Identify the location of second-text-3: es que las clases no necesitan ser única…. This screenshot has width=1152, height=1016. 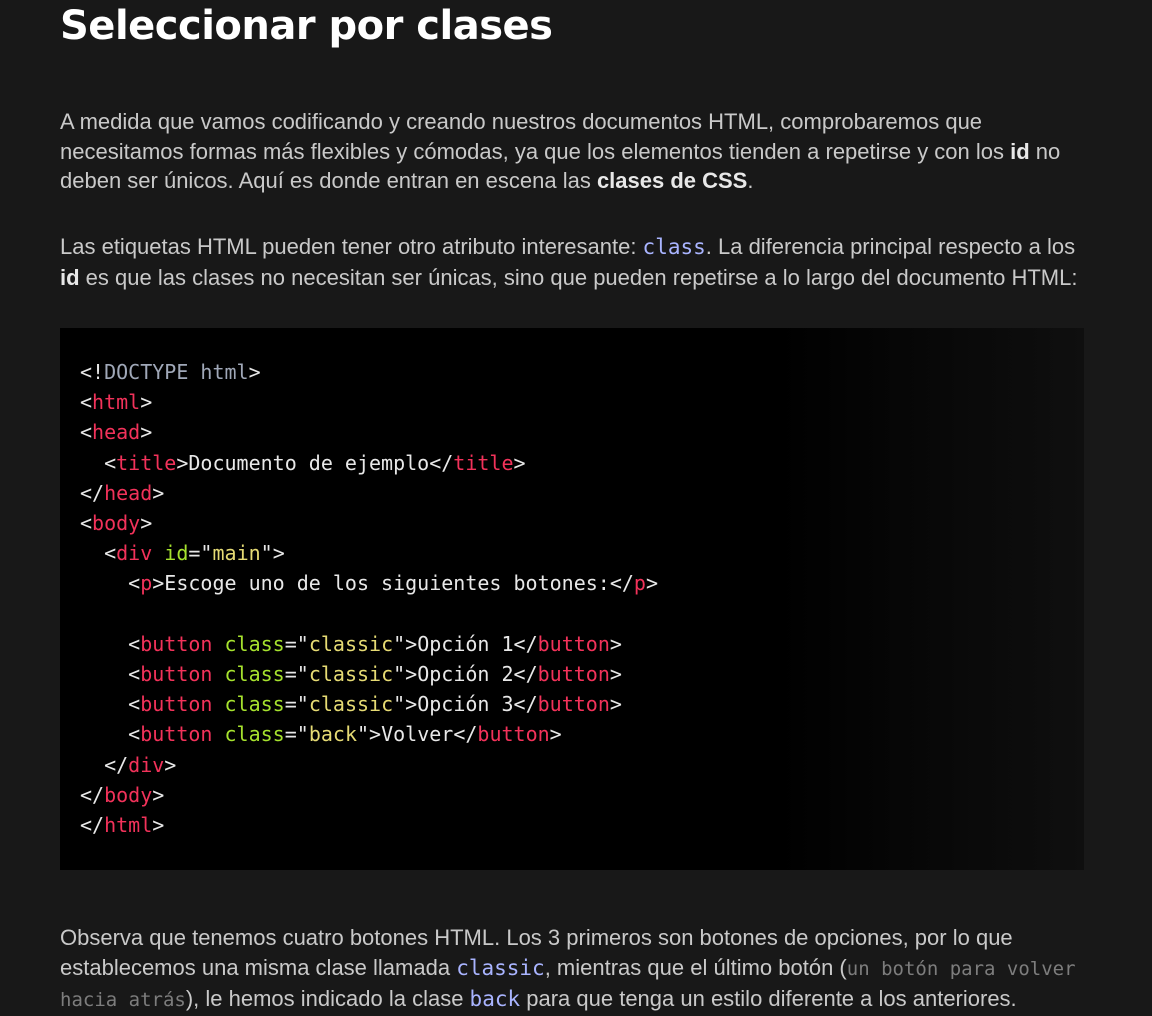
(578, 277).